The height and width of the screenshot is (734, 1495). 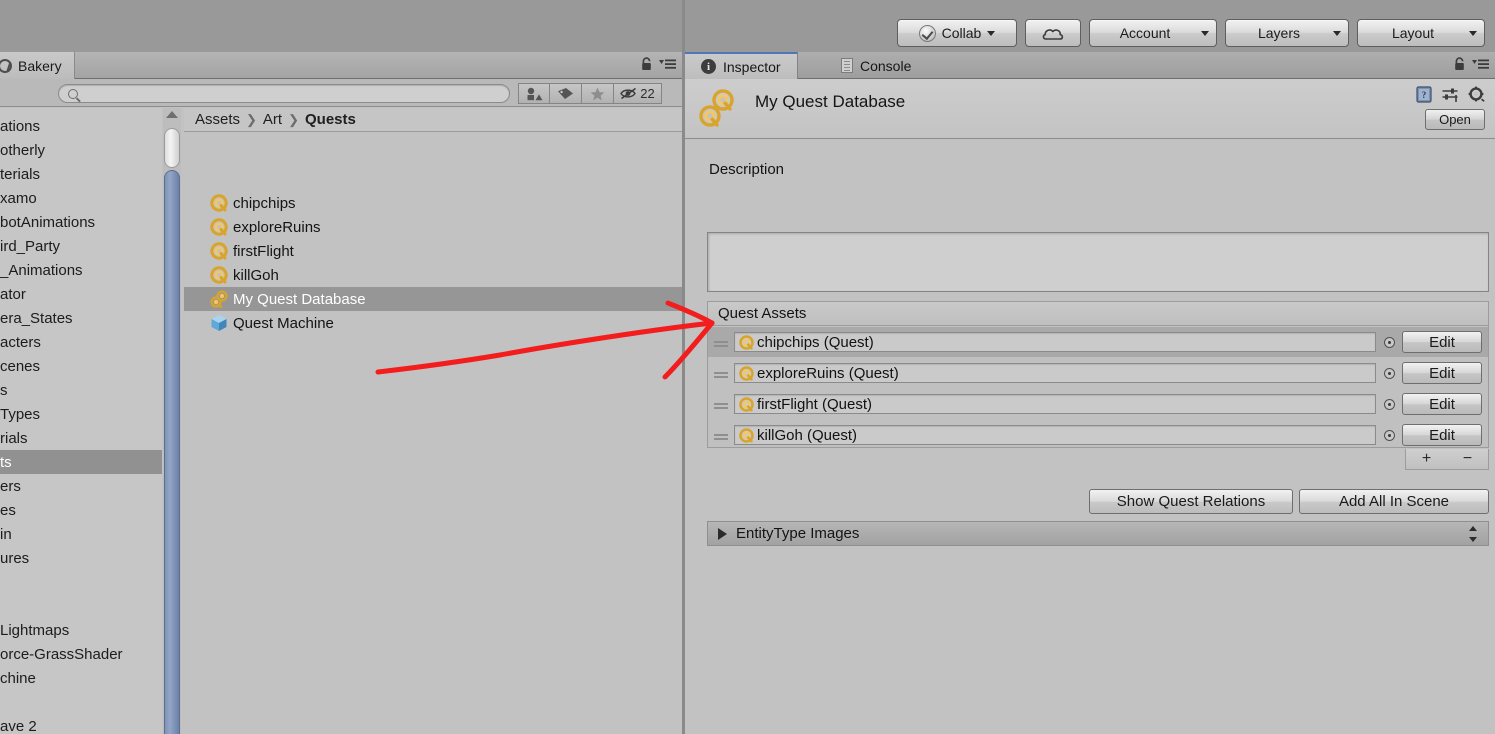 What do you see at coordinates (1191, 501) in the screenshot?
I see `show-quest-relations-button: Show Quest Relations` at bounding box center [1191, 501].